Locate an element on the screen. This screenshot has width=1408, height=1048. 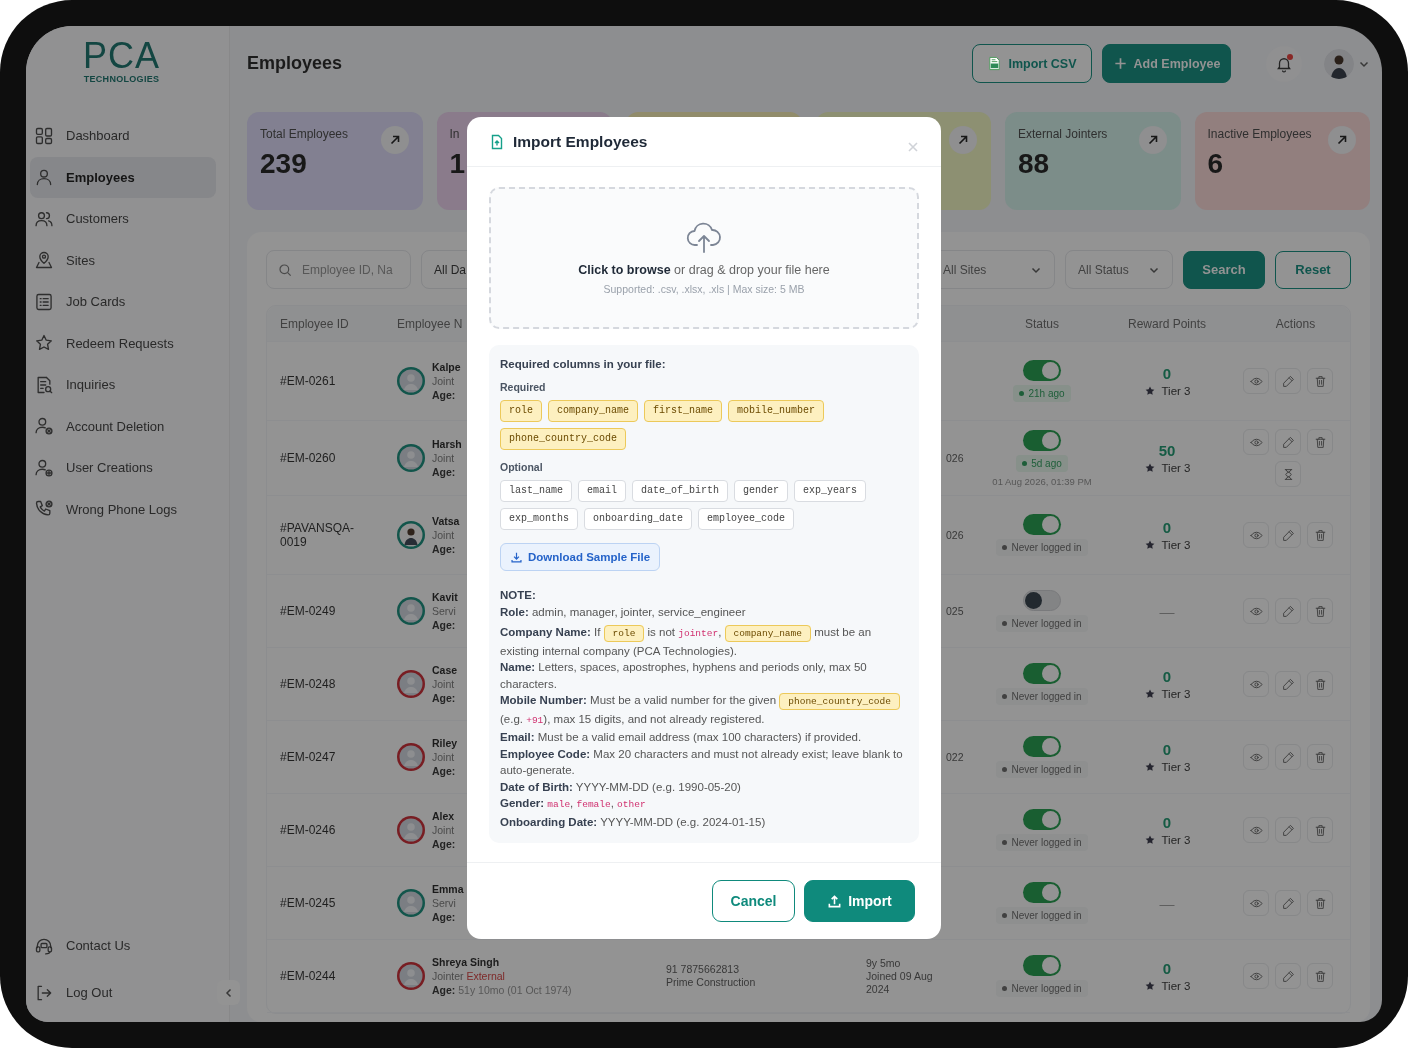
sidebar-item: Wrong Phone Logs is located at coordinates (123, 509).